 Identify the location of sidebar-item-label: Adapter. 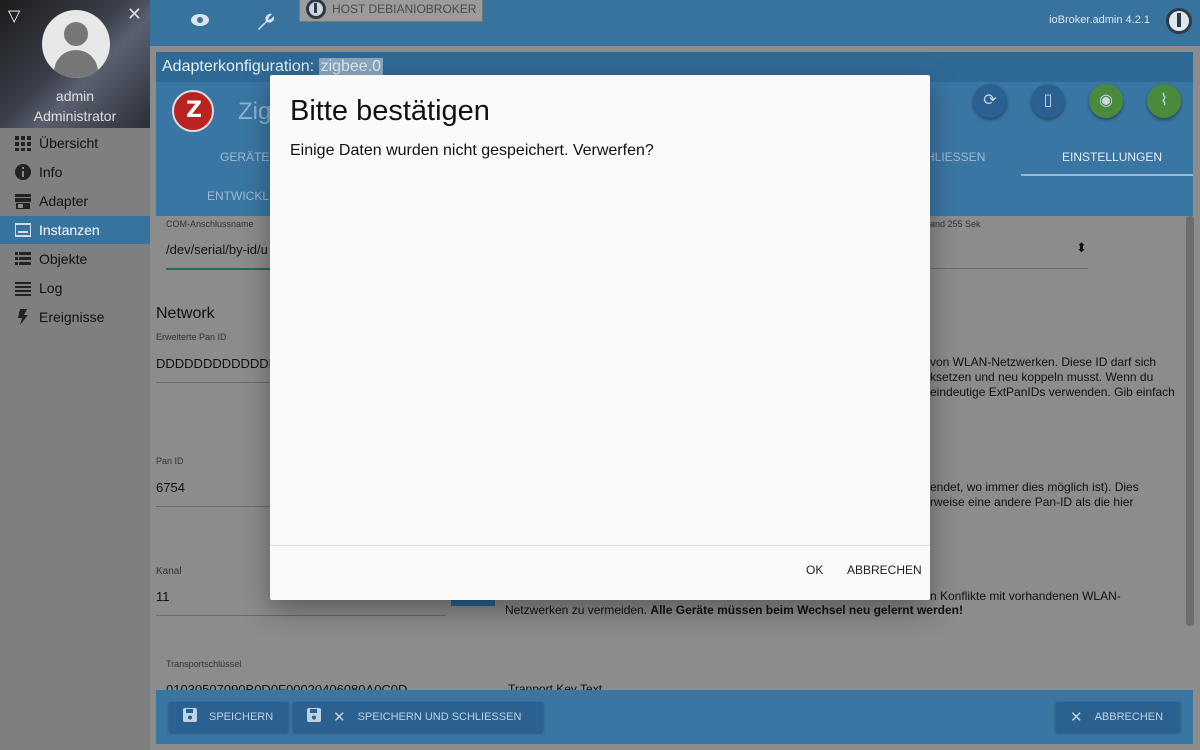
(64, 201).